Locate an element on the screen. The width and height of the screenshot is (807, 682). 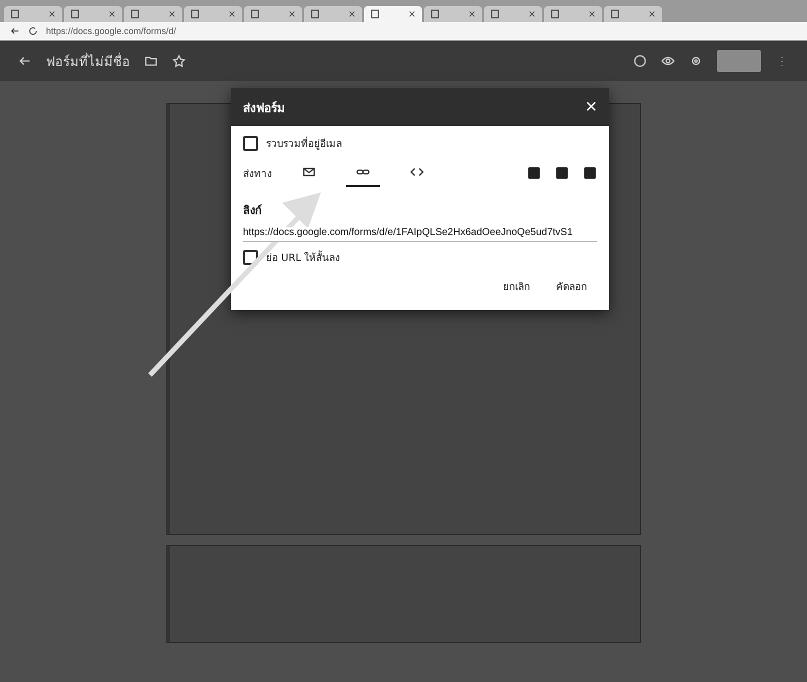
checkbox is located at coordinates (250, 143).